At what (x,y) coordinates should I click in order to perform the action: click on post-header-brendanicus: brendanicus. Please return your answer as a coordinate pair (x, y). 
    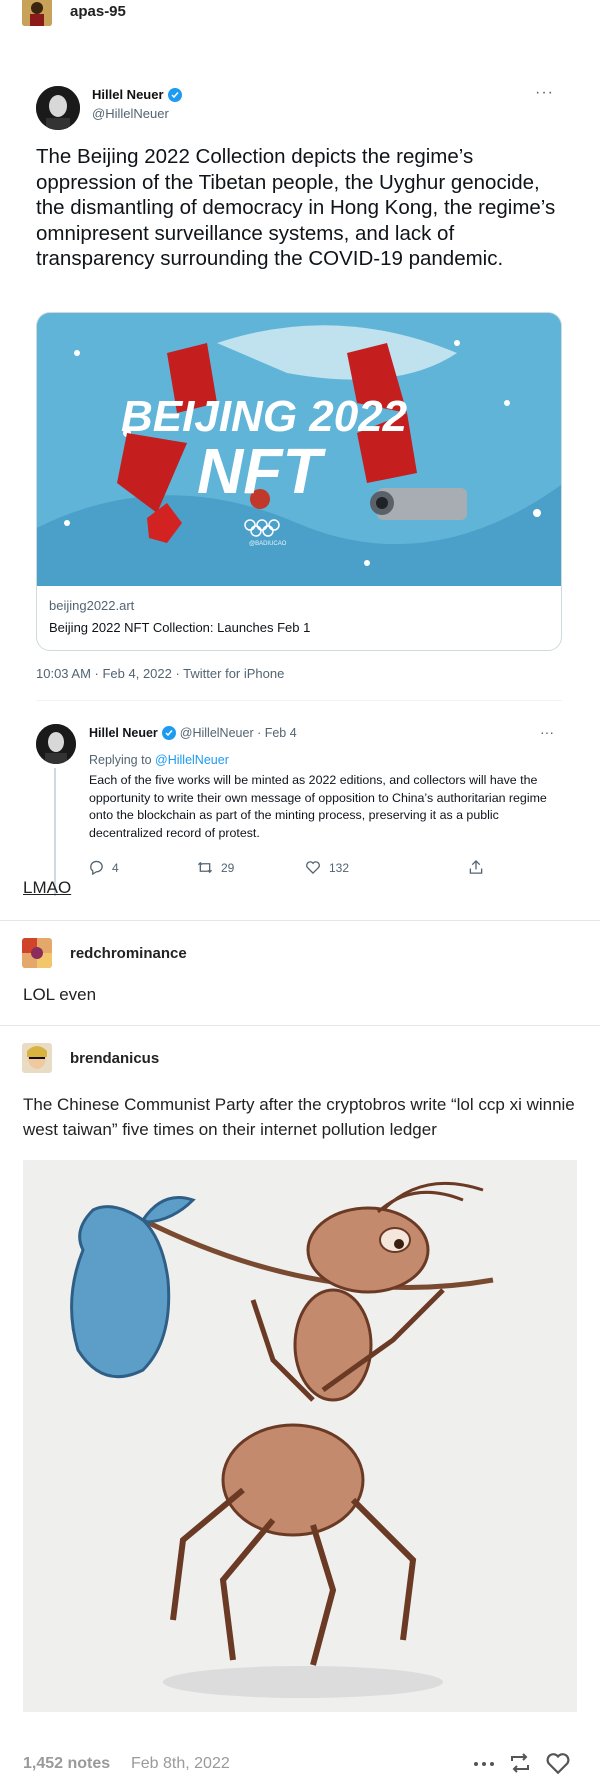
    Looking at the image, I should click on (79, 1058).